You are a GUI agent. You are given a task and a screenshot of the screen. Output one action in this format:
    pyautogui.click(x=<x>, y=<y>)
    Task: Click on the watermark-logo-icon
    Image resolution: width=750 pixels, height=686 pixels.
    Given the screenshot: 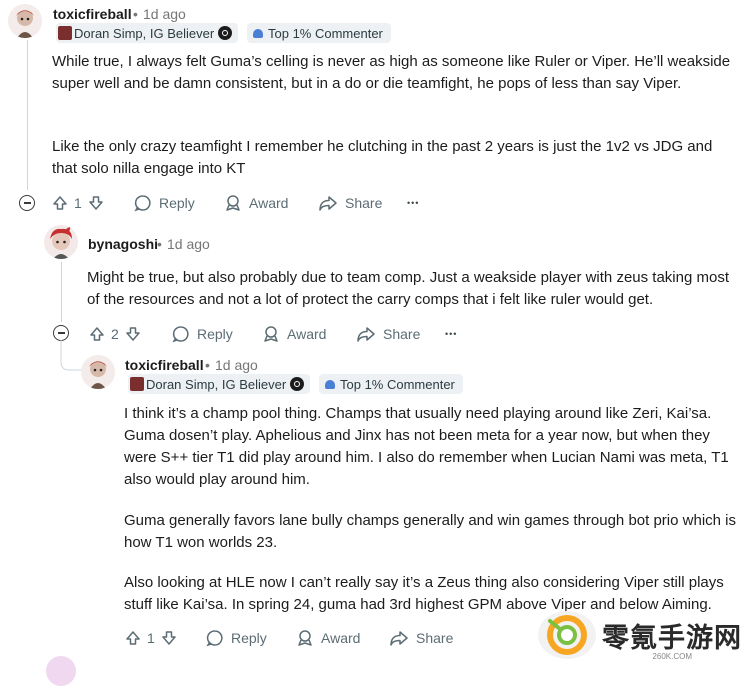 What is the action you would take?
    pyautogui.click(x=567, y=635)
    